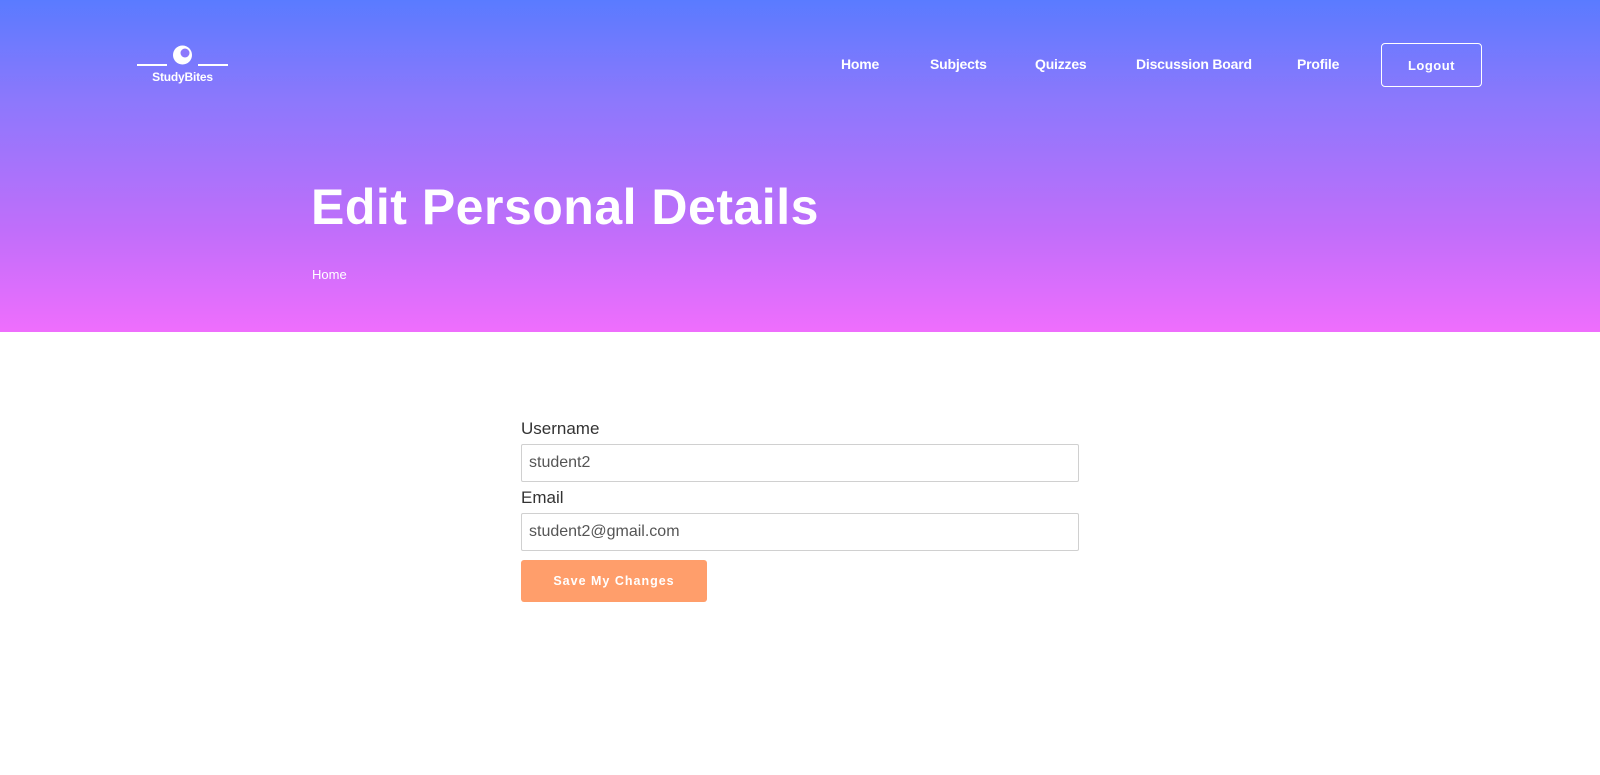  What do you see at coordinates (542, 497) in the screenshot?
I see `email-label: Email` at bounding box center [542, 497].